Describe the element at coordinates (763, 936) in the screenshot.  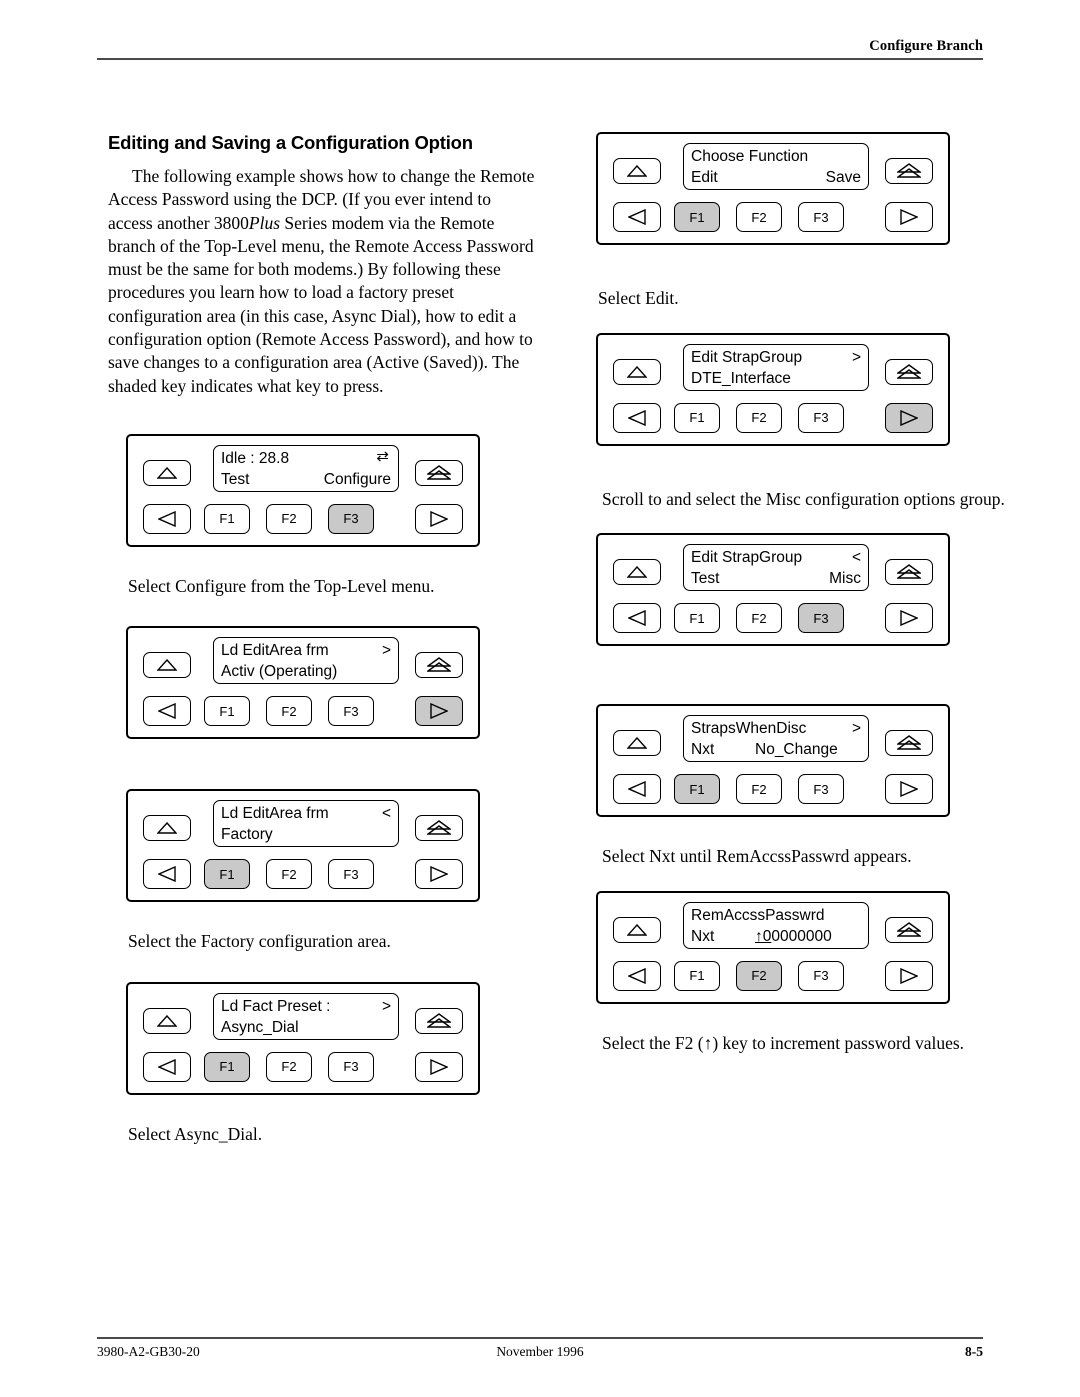
I see `password-cursor-digit: ↑0` at that location.